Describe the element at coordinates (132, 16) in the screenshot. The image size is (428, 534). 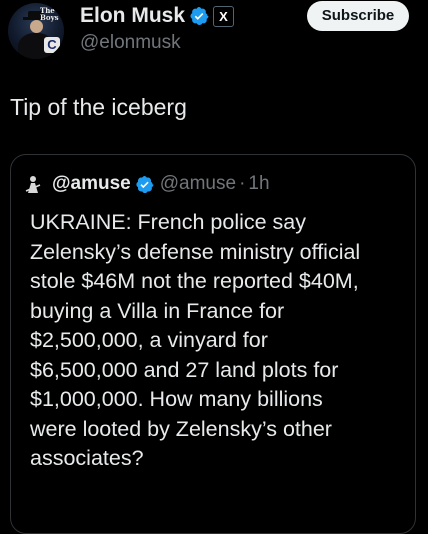
I see `author-display-name: Elon Musk` at that location.